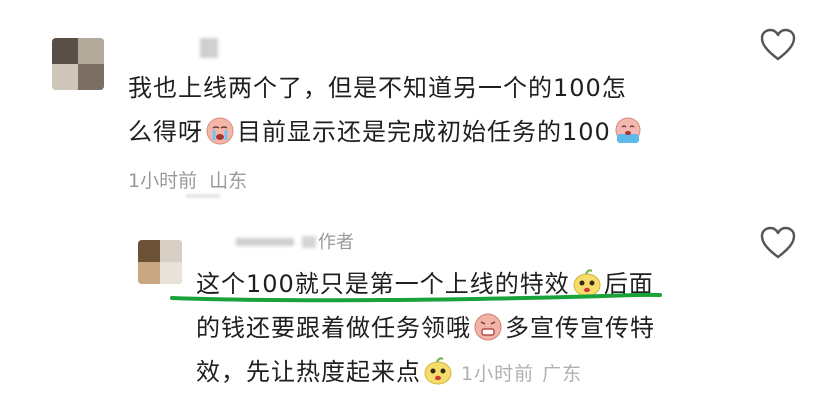  I want to click on reply-line: 的钱还要跟着做任务领哦, so click(333, 328).